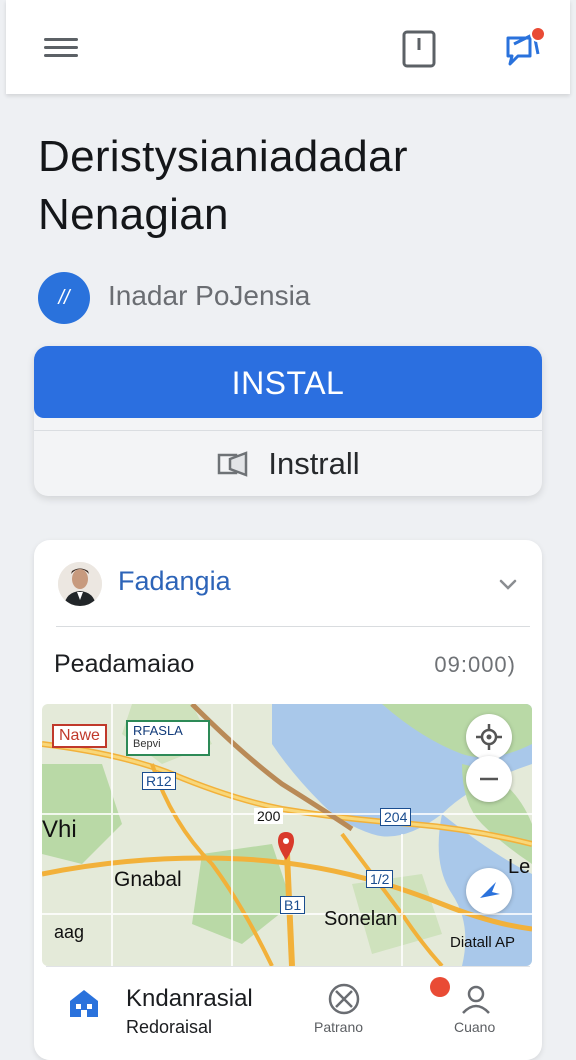 Image resolution: width=576 pixels, height=1060 pixels. I want to click on crosshair-icon, so click(489, 737).